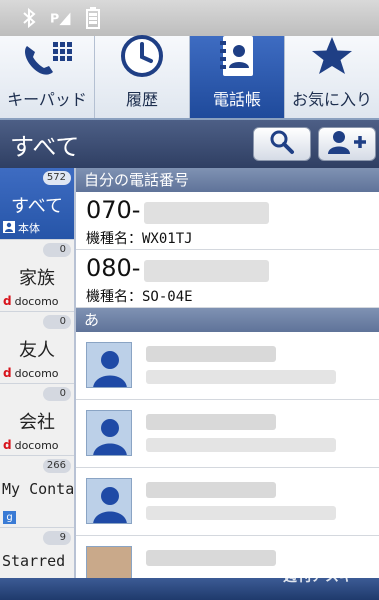  I want to click on my-number-row: 080- 機種名：SO-04E, so click(227, 279).